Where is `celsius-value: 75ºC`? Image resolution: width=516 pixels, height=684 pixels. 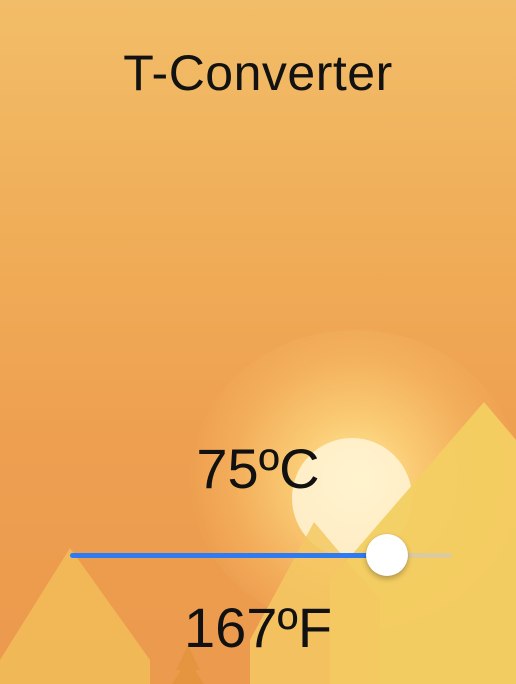
celsius-value: 75ºC is located at coordinates (258, 468).